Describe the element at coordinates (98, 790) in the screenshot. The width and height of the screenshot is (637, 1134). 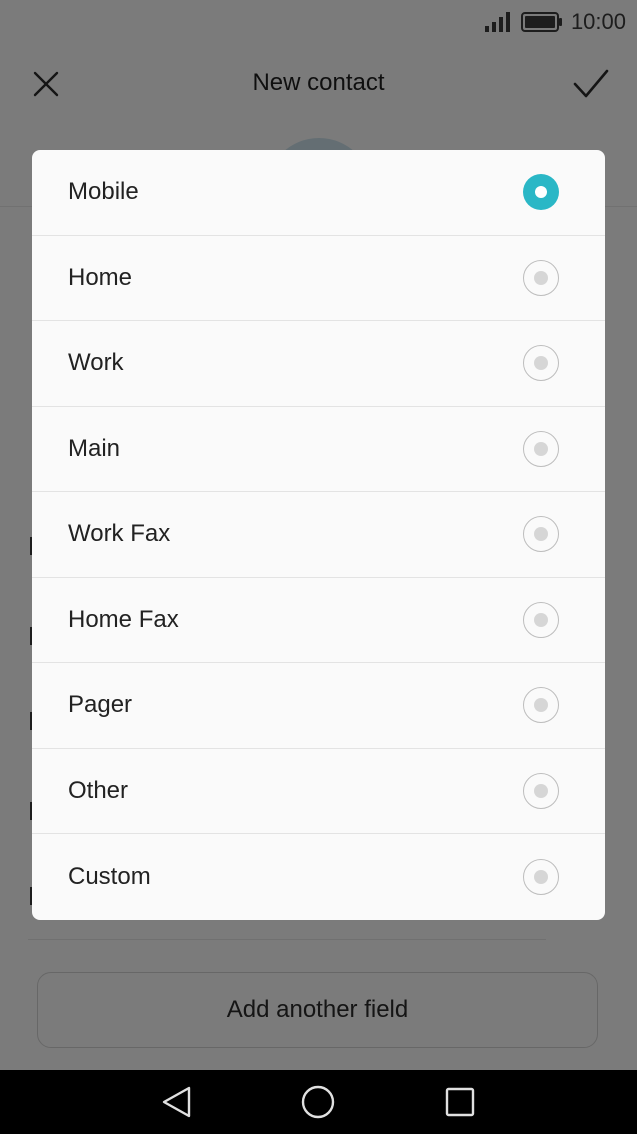
I see `option-label: Other` at that location.